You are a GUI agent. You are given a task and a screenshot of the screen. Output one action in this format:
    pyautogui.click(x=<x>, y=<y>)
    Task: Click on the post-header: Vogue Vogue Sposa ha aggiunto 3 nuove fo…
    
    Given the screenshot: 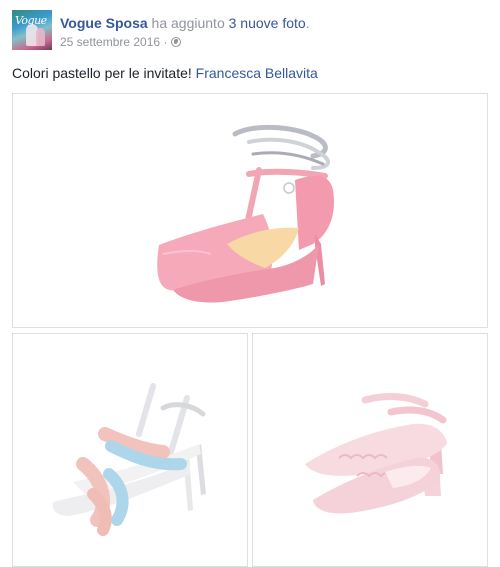 What is the action you would take?
    pyautogui.click(x=250, y=31)
    